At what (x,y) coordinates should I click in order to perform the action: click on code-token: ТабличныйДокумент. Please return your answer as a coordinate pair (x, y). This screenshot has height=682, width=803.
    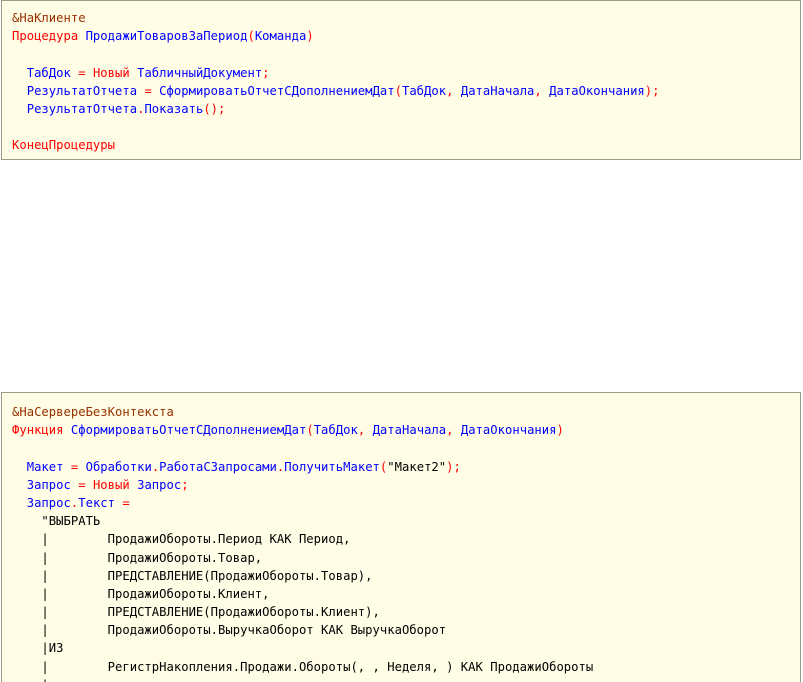
    Looking at the image, I should click on (200, 72).